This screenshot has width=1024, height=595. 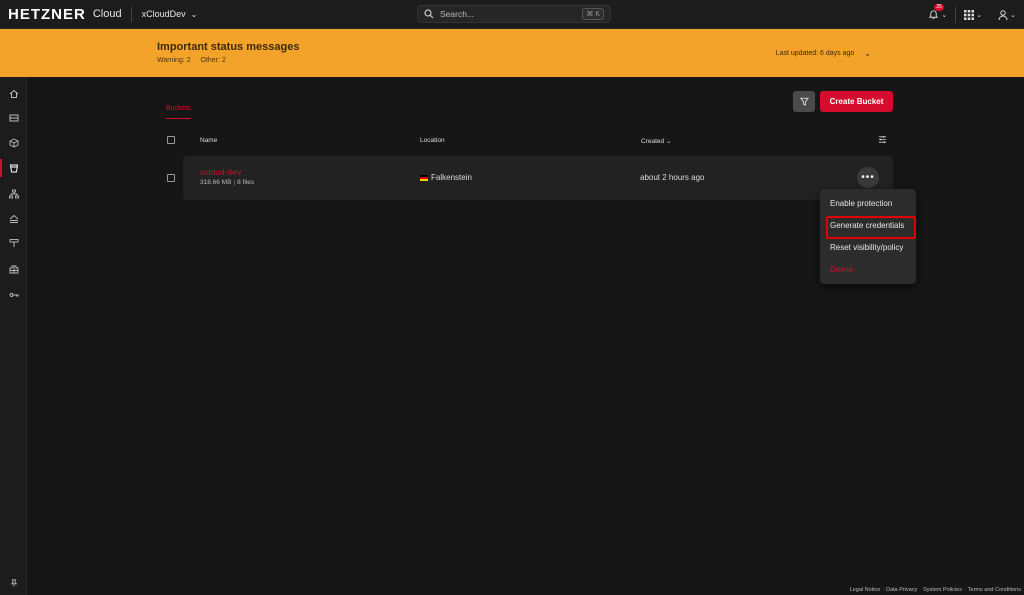 I want to click on sidebar-pin-button, so click(x=13, y=583).